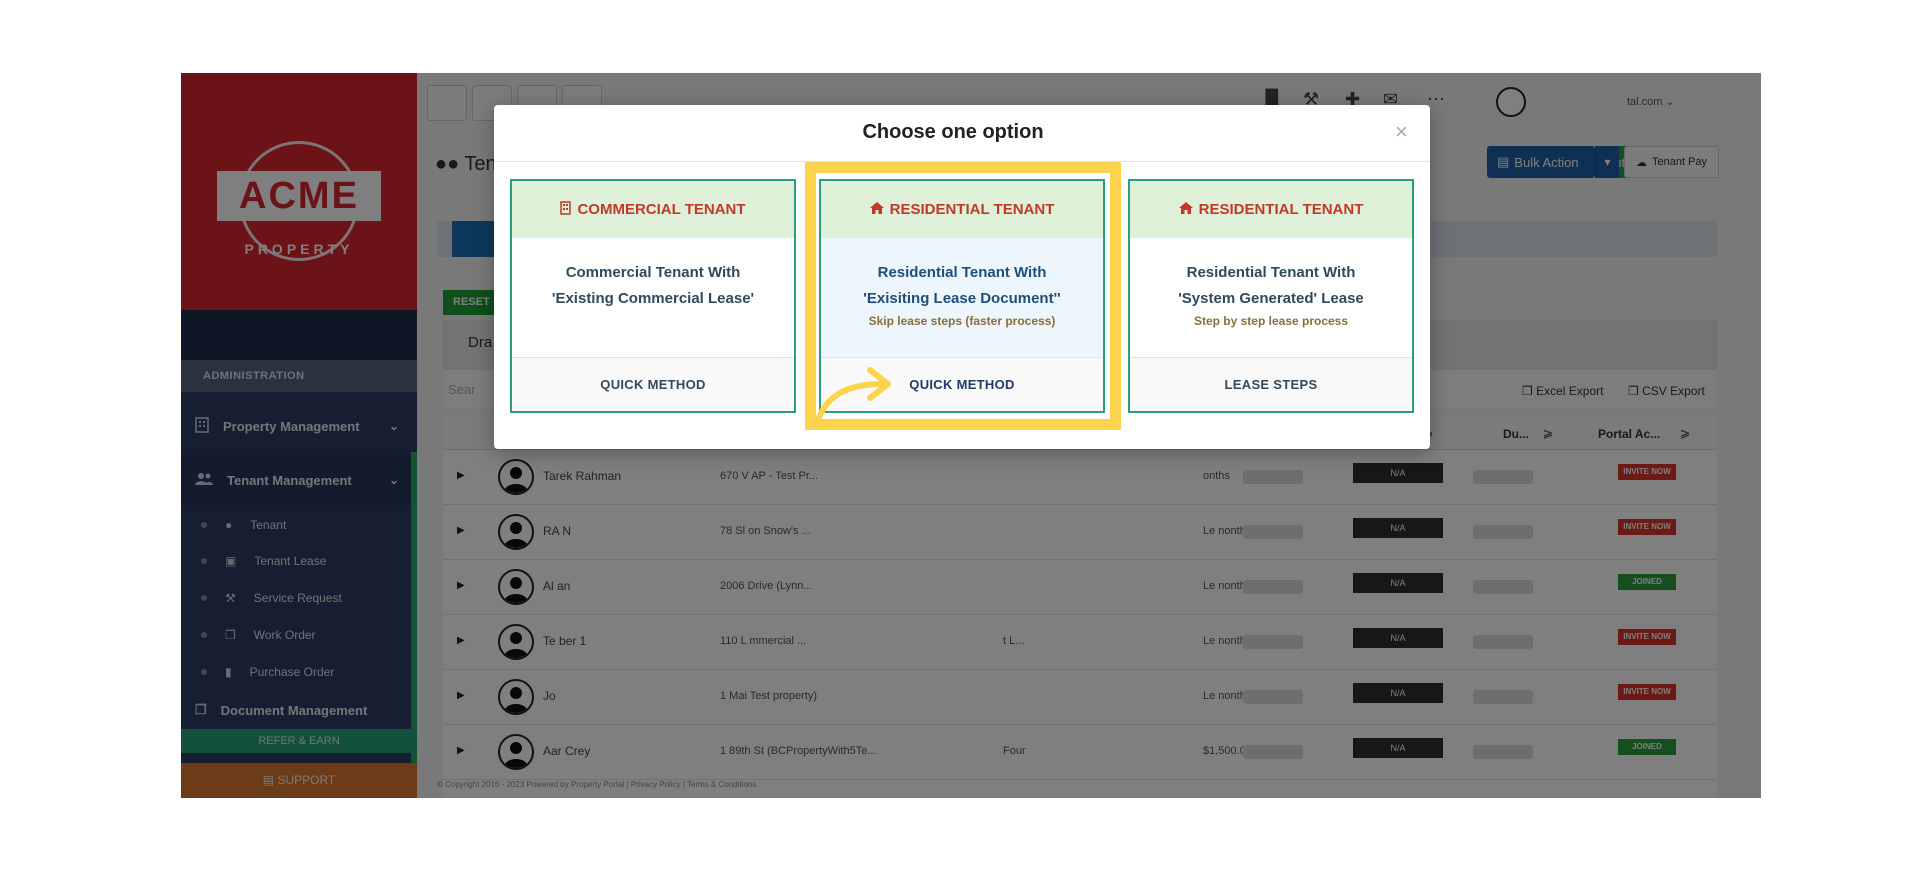 The width and height of the screenshot is (1920, 878). Describe the element at coordinates (953, 132) in the screenshot. I see `modal-title: Choose one option` at that location.